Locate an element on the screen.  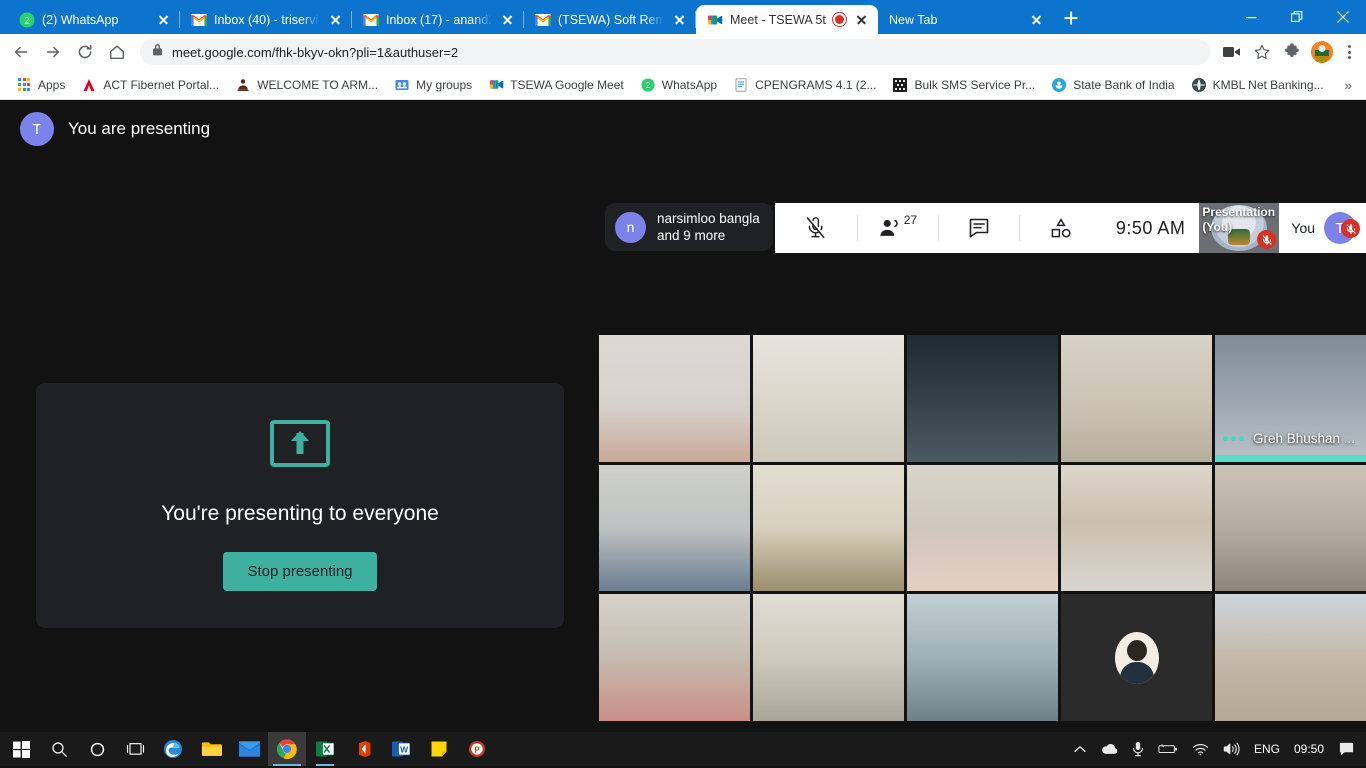
mic-off-icon is located at coordinates (816, 228).